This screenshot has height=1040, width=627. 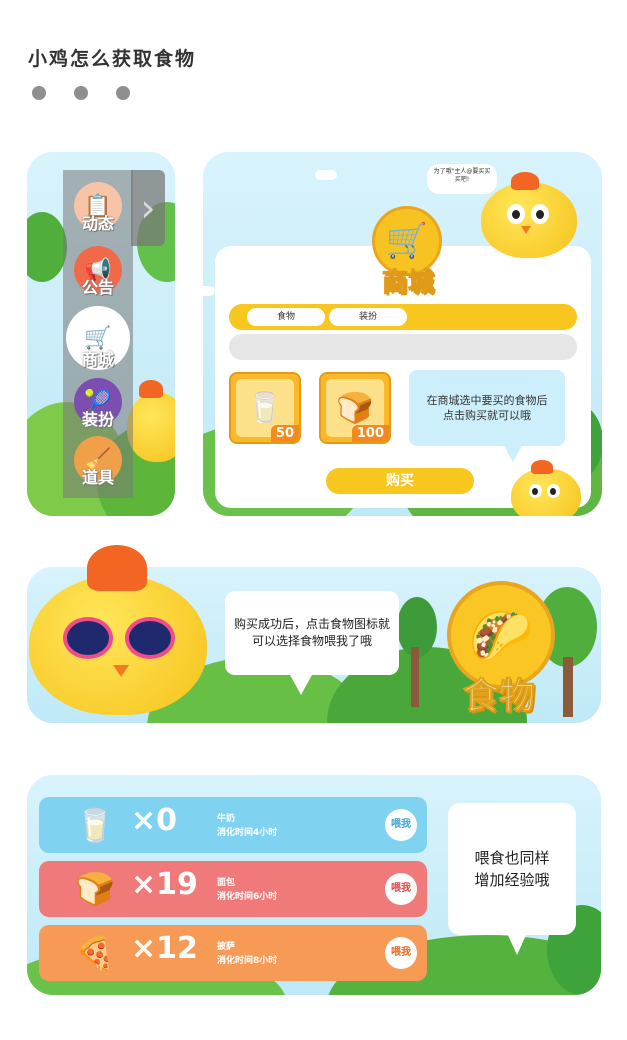 What do you see at coordinates (226, 947) in the screenshot?
I see `food-name: 披萨` at bounding box center [226, 947].